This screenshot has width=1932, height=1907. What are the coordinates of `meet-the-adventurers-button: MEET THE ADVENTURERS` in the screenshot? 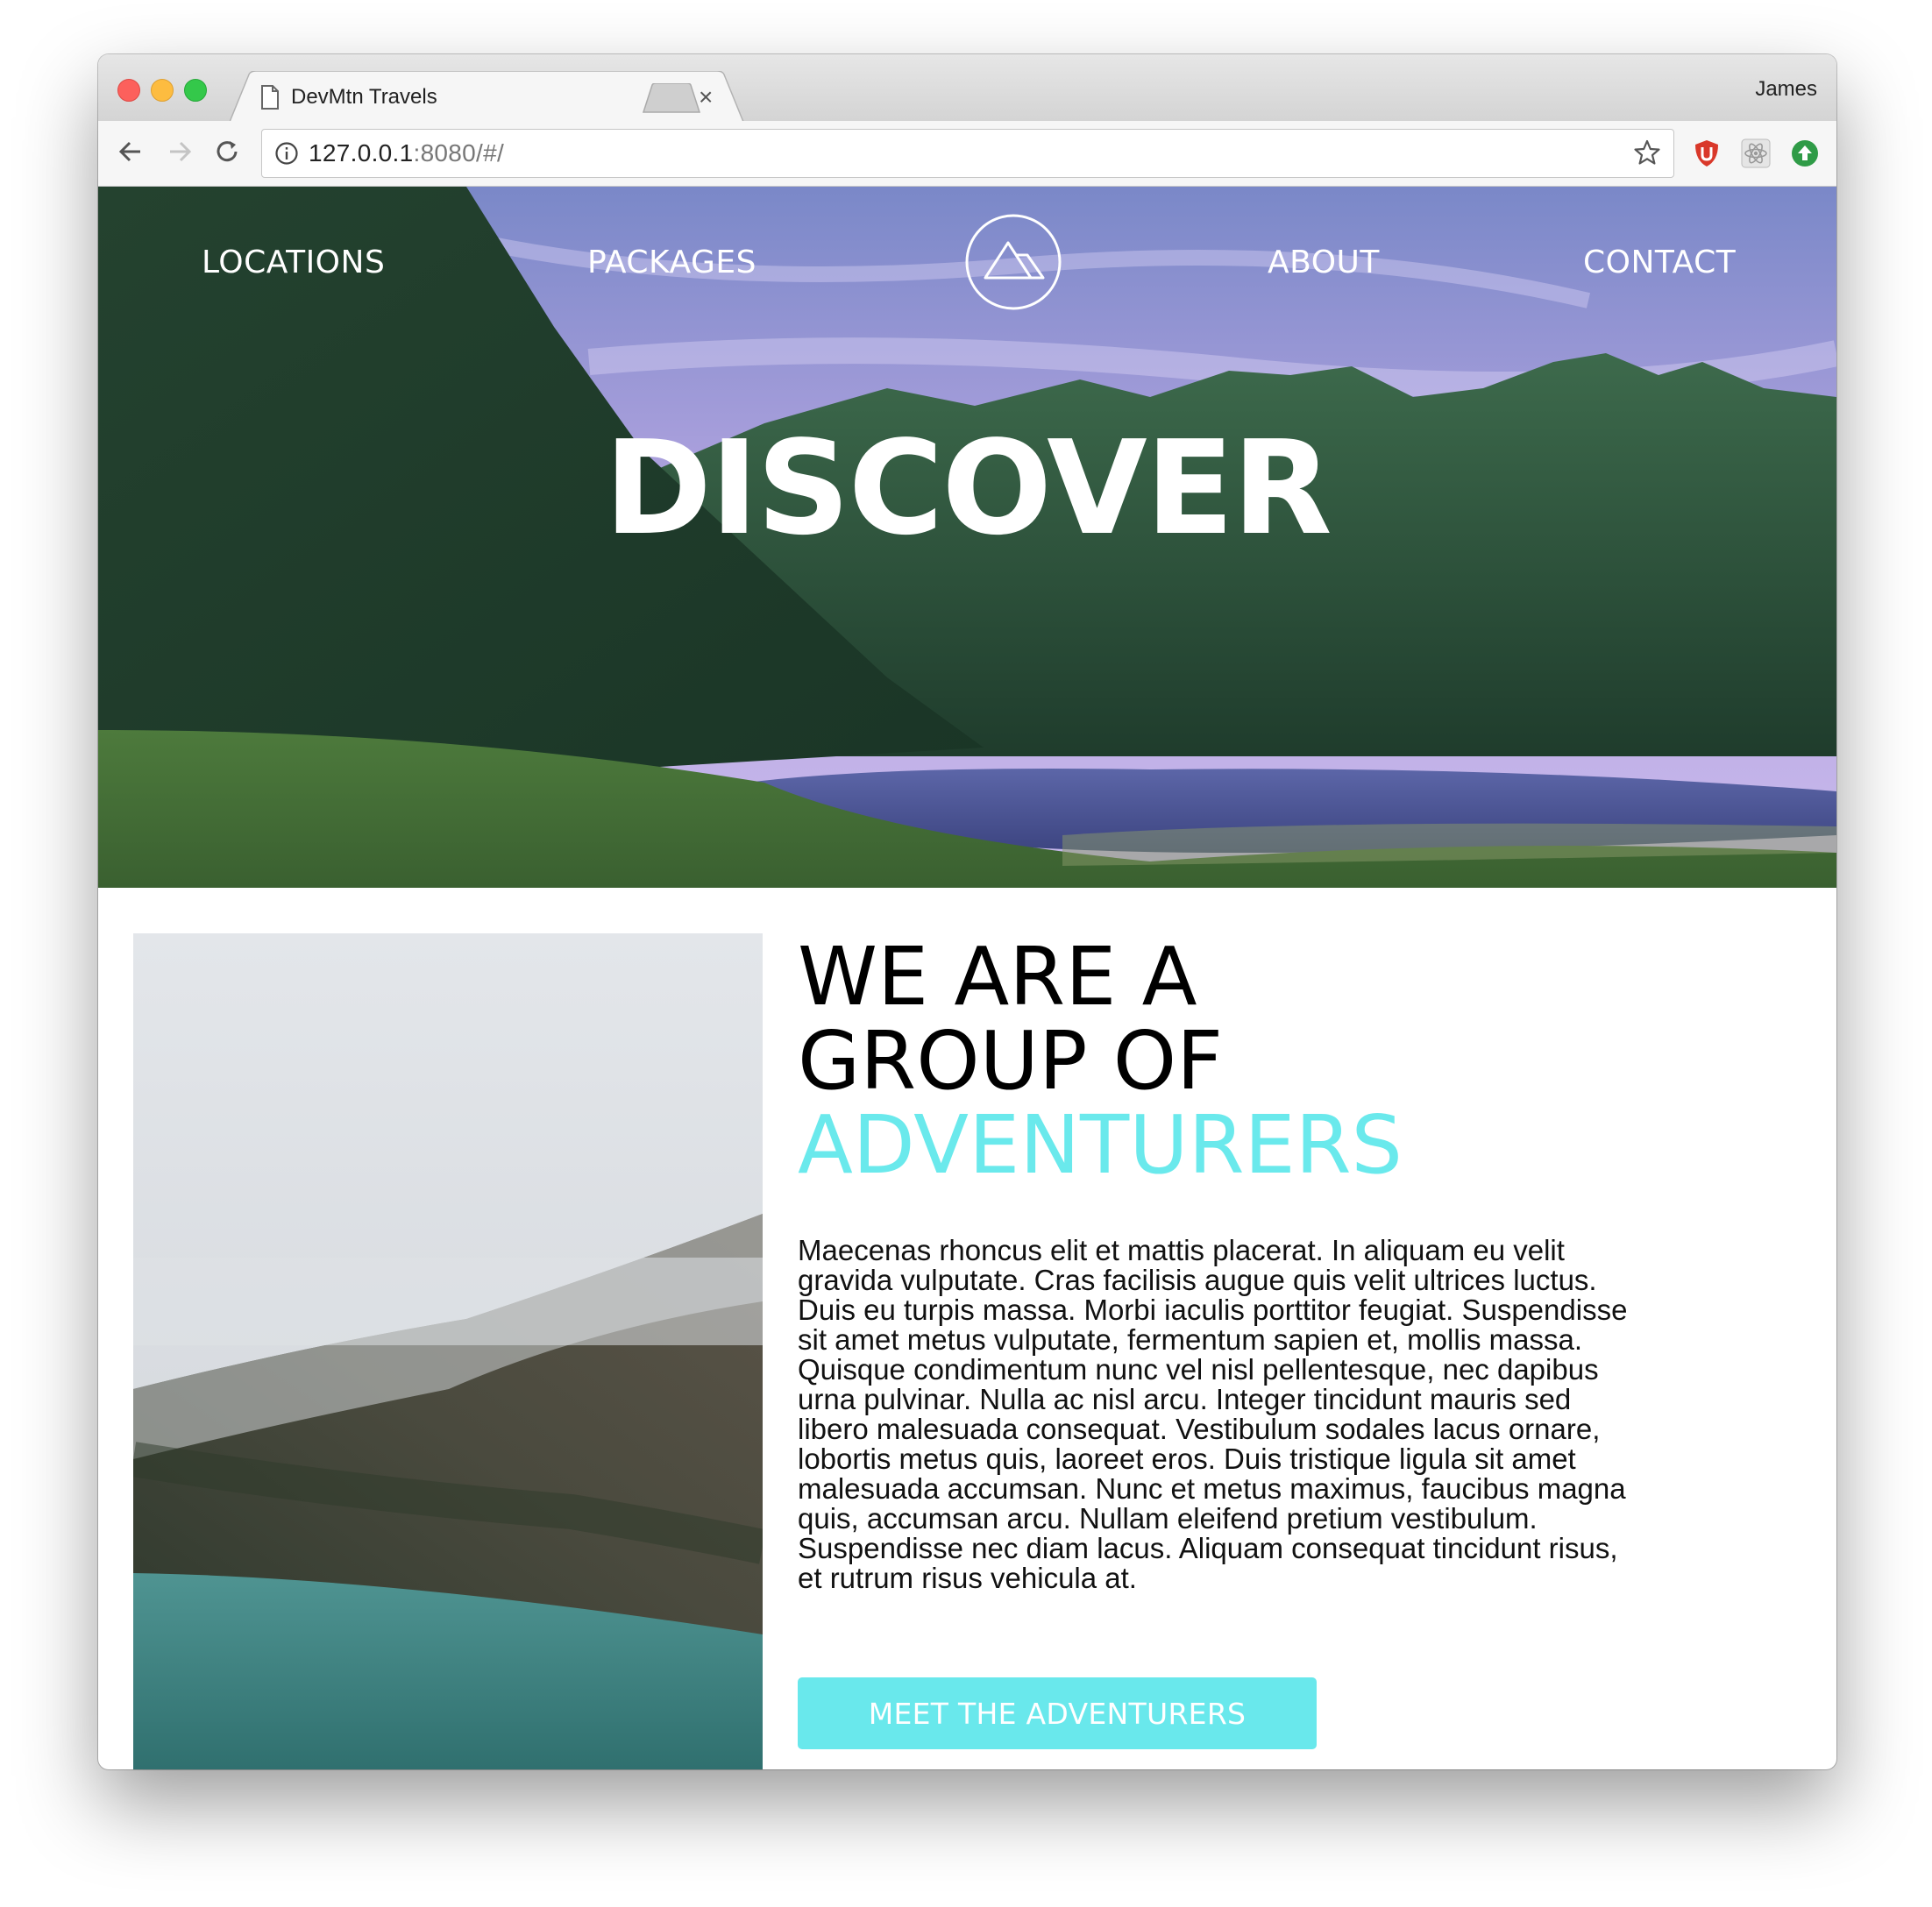 It's located at (1057, 1713).